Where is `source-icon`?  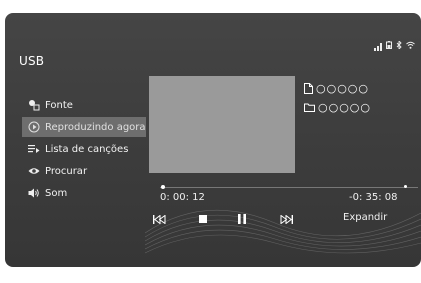
source-icon is located at coordinates (34, 105).